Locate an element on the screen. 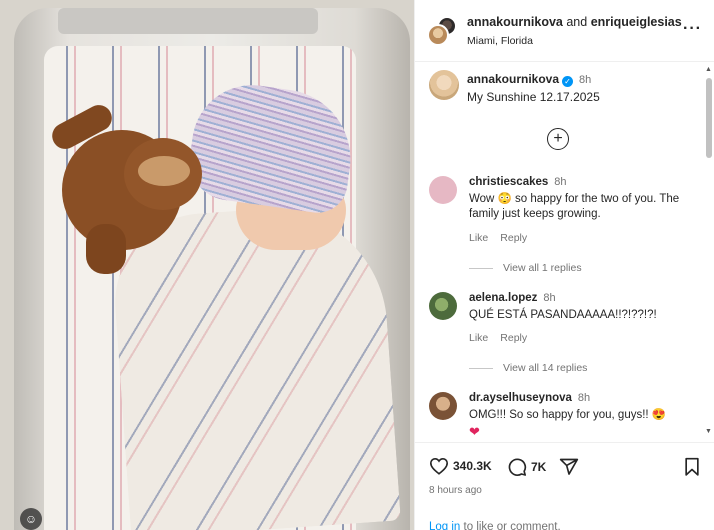 The height and width of the screenshot is (530, 714). view-replies-button: View all 14 replies is located at coordinates (528, 368).